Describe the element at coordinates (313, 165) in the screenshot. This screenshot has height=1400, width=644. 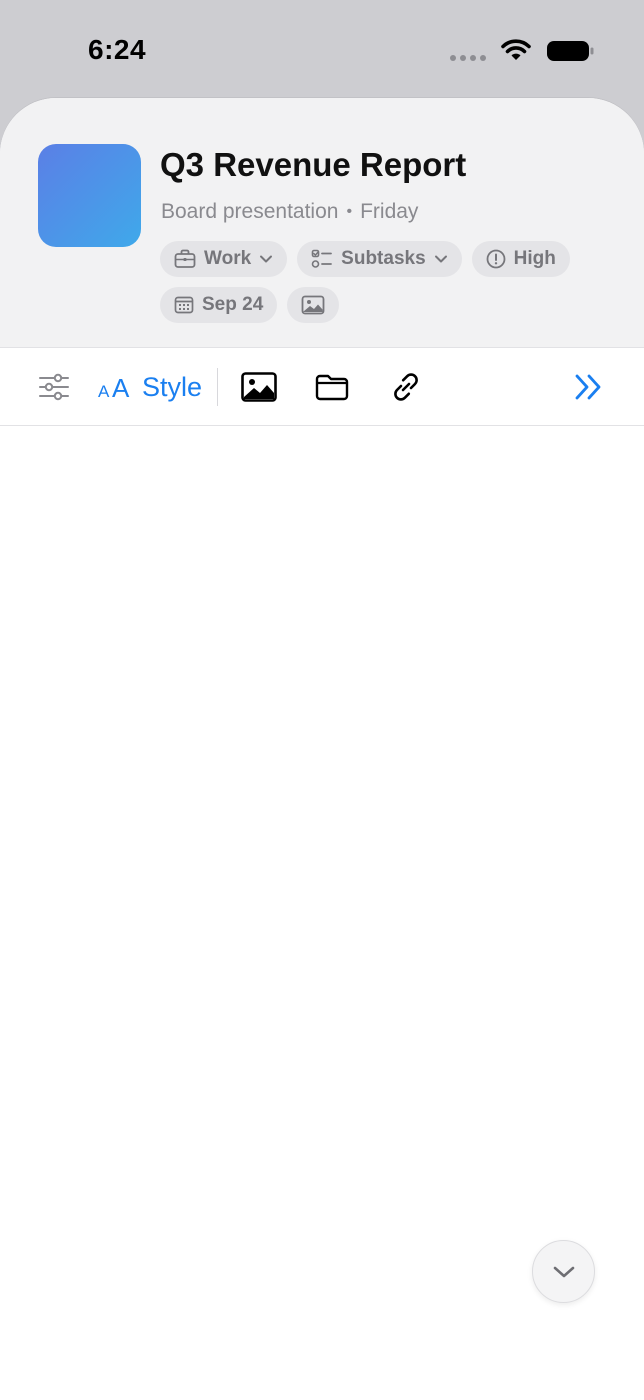
I see `task-title: Q3 Revenue Report` at that location.